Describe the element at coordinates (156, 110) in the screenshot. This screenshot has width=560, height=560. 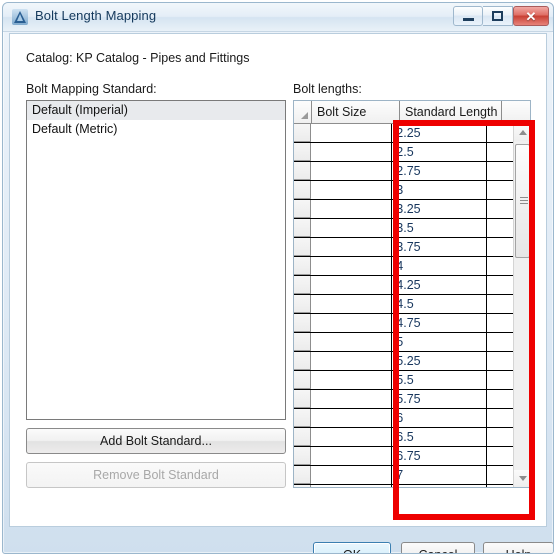
I see `list-item: Default (Imperial)` at that location.